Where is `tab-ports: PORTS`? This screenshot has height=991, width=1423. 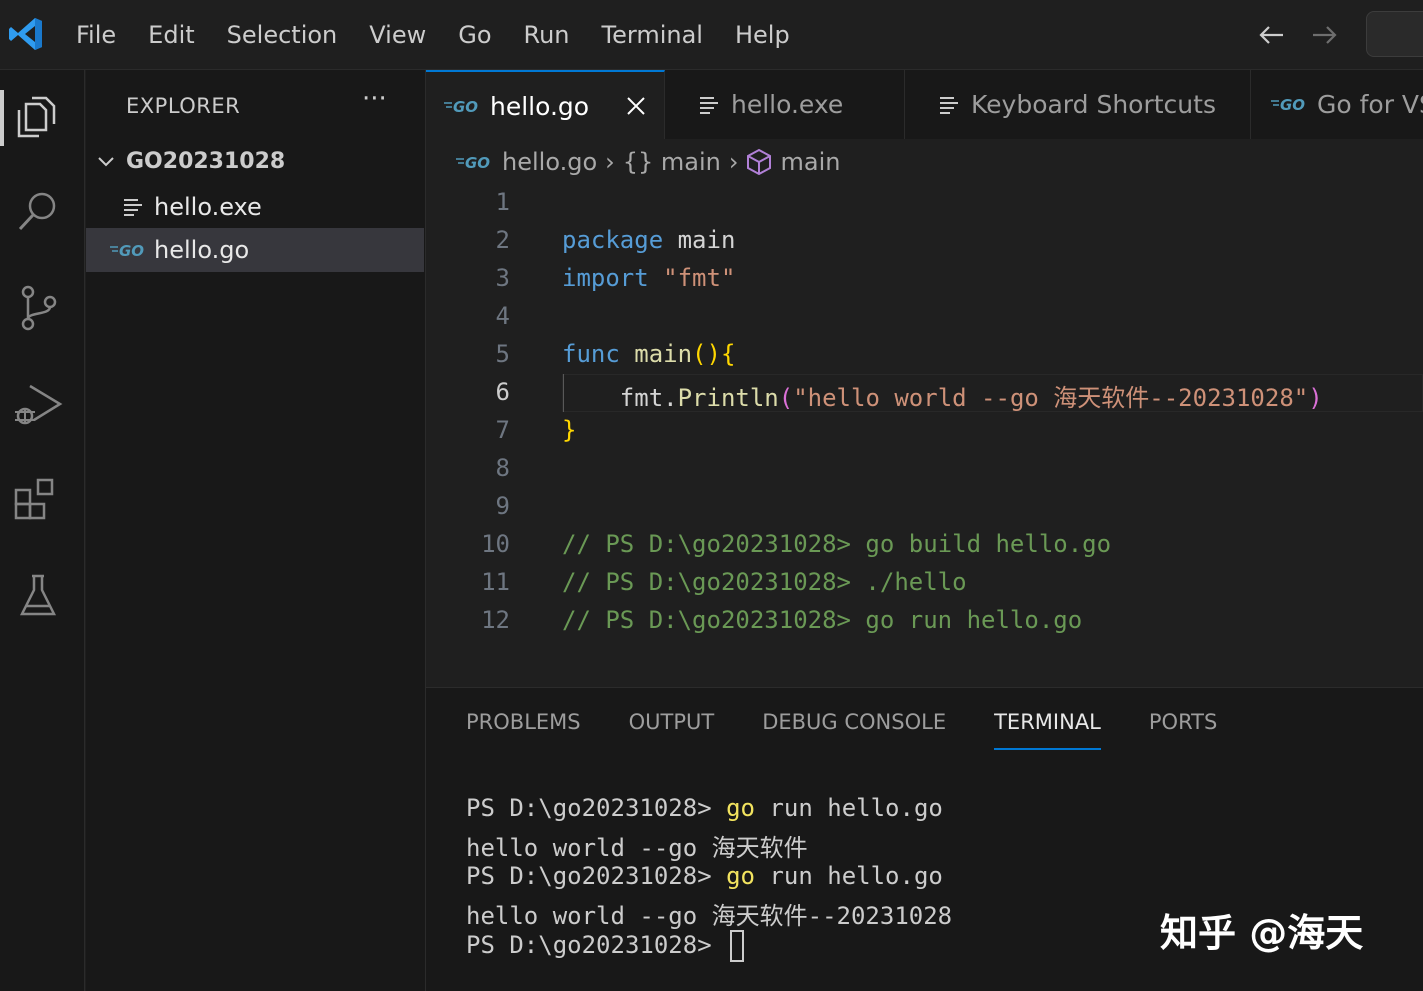 tab-ports: PORTS is located at coordinates (1183, 730).